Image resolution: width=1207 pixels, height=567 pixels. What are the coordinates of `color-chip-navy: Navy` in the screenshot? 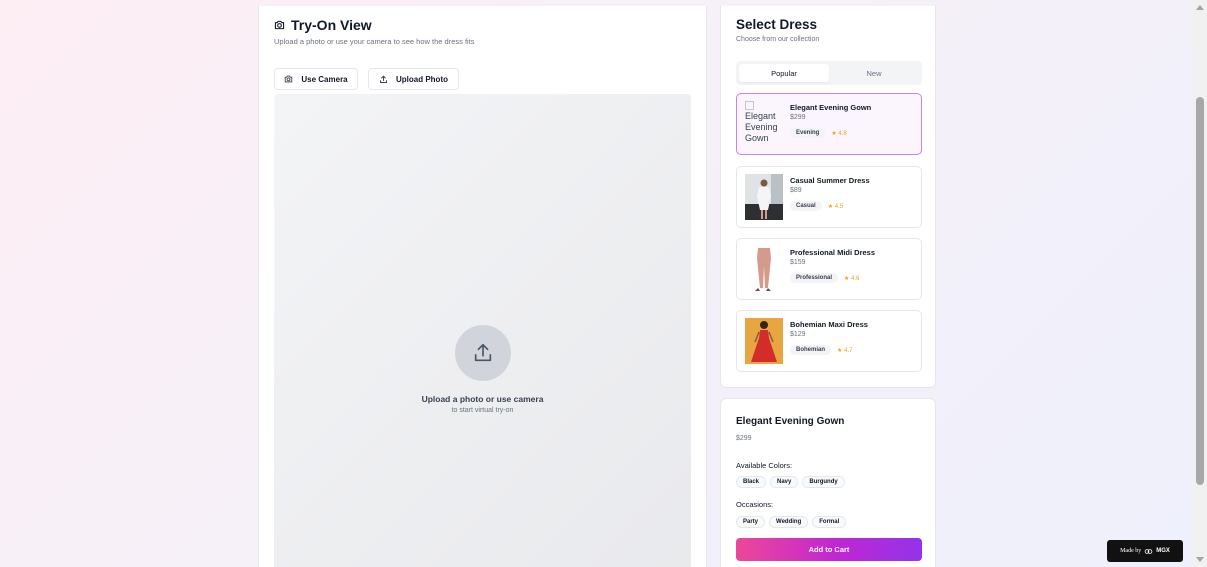 It's located at (784, 482).